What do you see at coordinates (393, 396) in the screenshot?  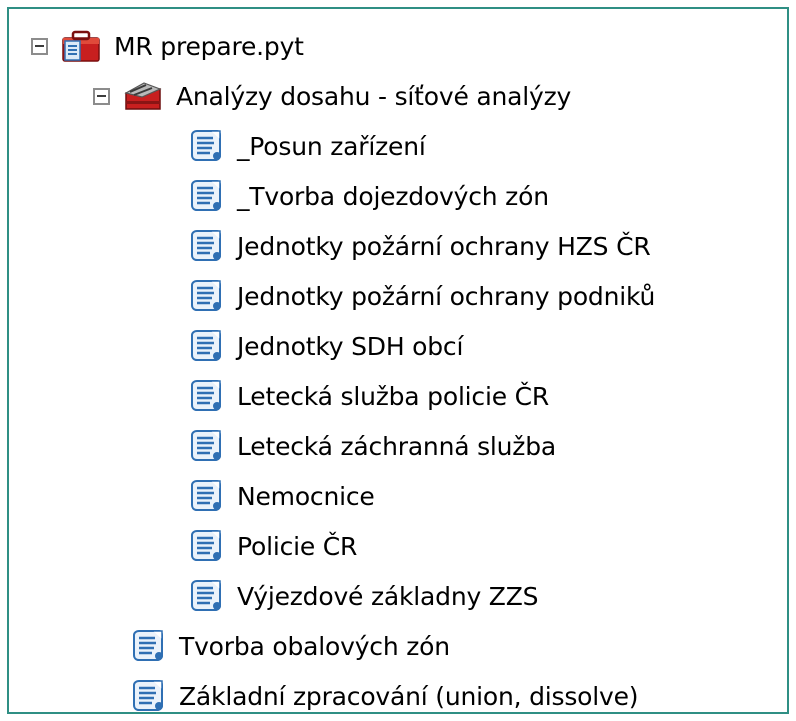 I see `tree-node-script-label: Letecká služba policie ČR` at bounding box center [393, 396].